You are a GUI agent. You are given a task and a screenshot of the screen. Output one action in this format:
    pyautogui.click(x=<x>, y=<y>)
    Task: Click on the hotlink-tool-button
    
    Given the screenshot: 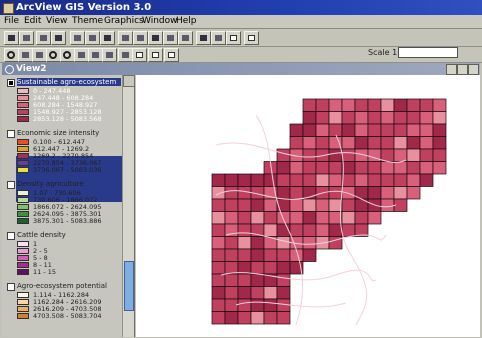 What is the action you would take?
    pyautogui.click(x=109, y=55)
    